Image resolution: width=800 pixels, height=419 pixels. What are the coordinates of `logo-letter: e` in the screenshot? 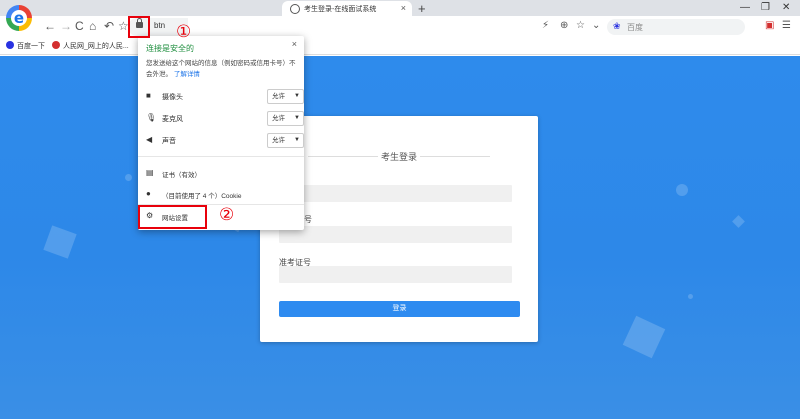 It's located at (19, 18).